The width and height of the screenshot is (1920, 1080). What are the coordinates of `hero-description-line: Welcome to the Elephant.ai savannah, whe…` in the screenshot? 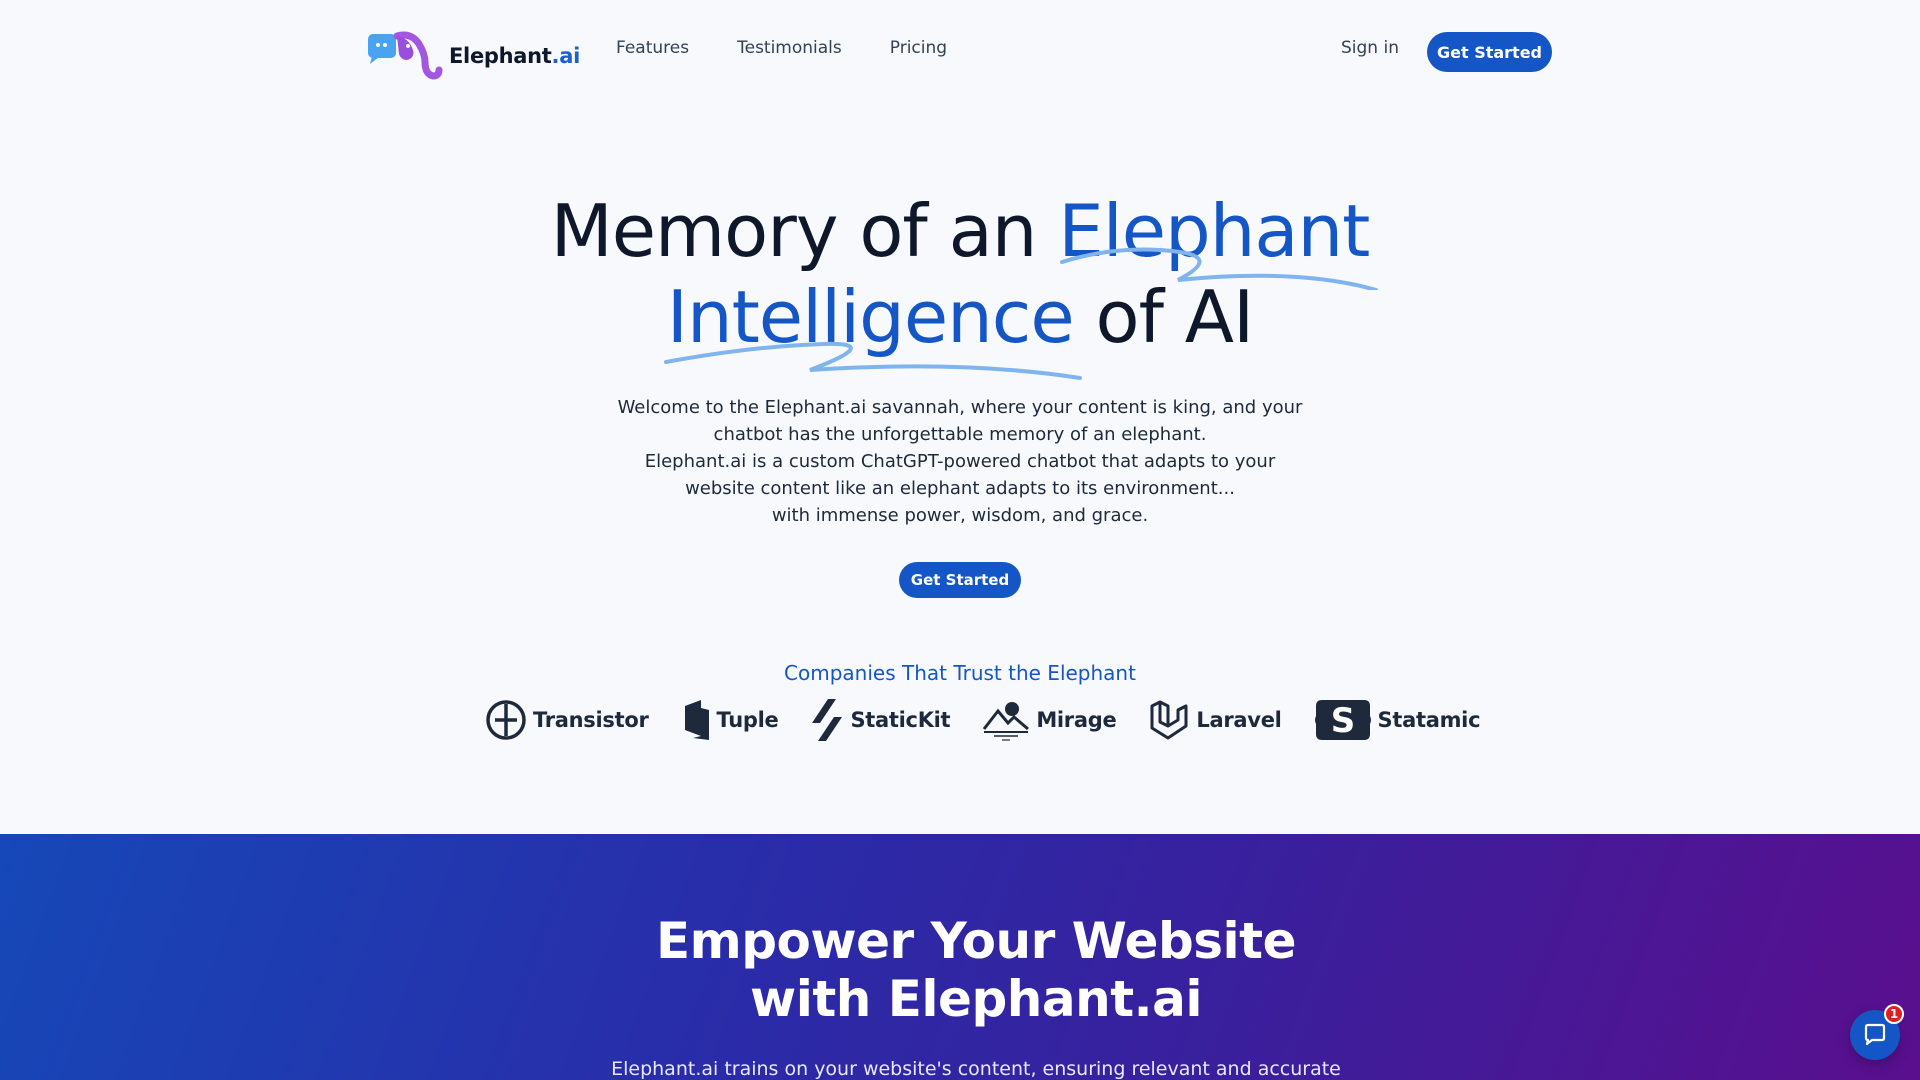 It's located at (960, 407).